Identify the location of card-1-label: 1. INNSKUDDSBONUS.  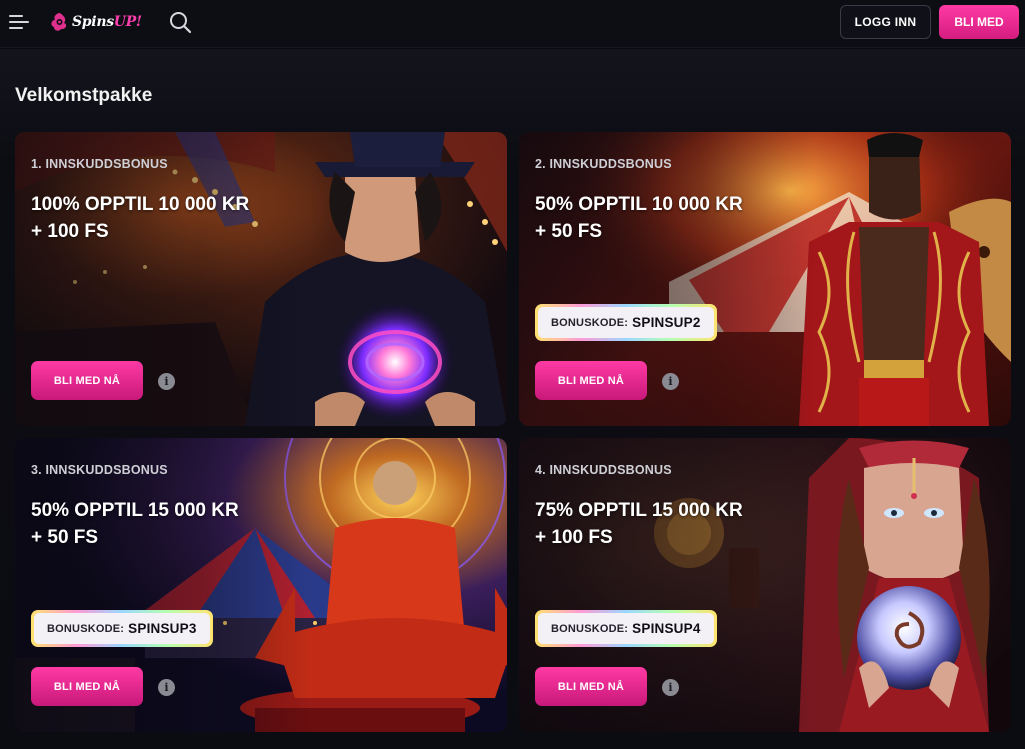
(99, 164).